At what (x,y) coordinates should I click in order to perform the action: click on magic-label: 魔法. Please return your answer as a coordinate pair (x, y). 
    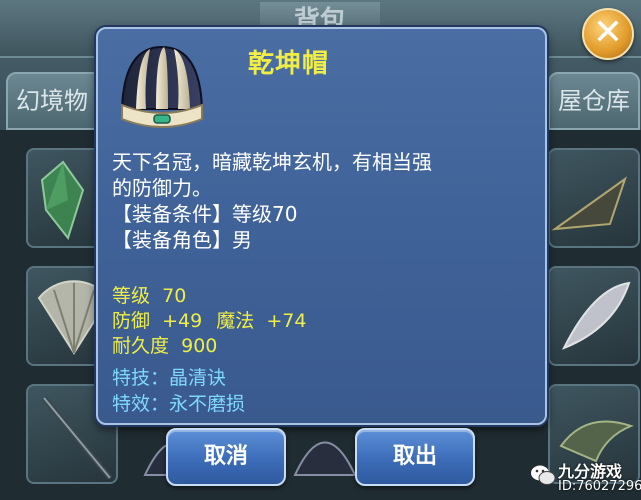
    Looking at the image, I should click on (235, 321).